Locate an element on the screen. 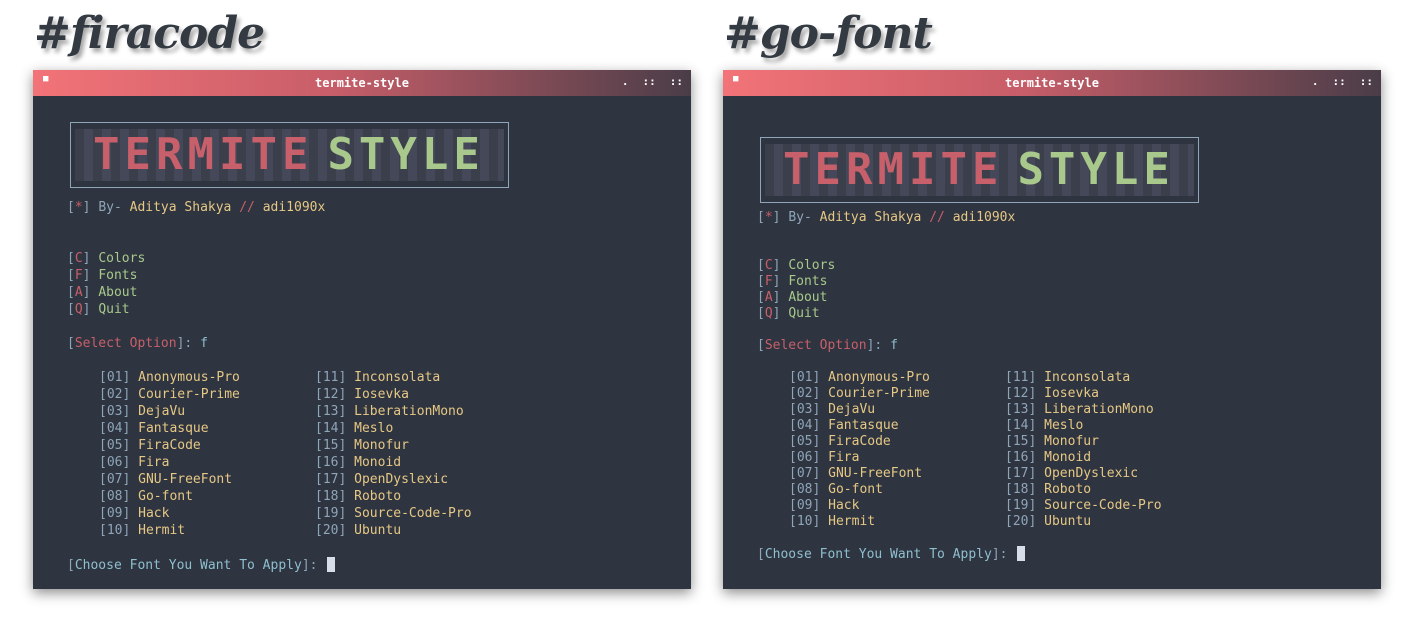  font-name: Go-font is located at coordinates (165, 496).